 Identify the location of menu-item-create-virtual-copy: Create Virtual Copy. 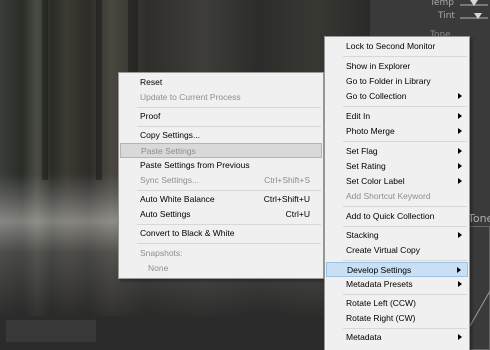
(397, 250).